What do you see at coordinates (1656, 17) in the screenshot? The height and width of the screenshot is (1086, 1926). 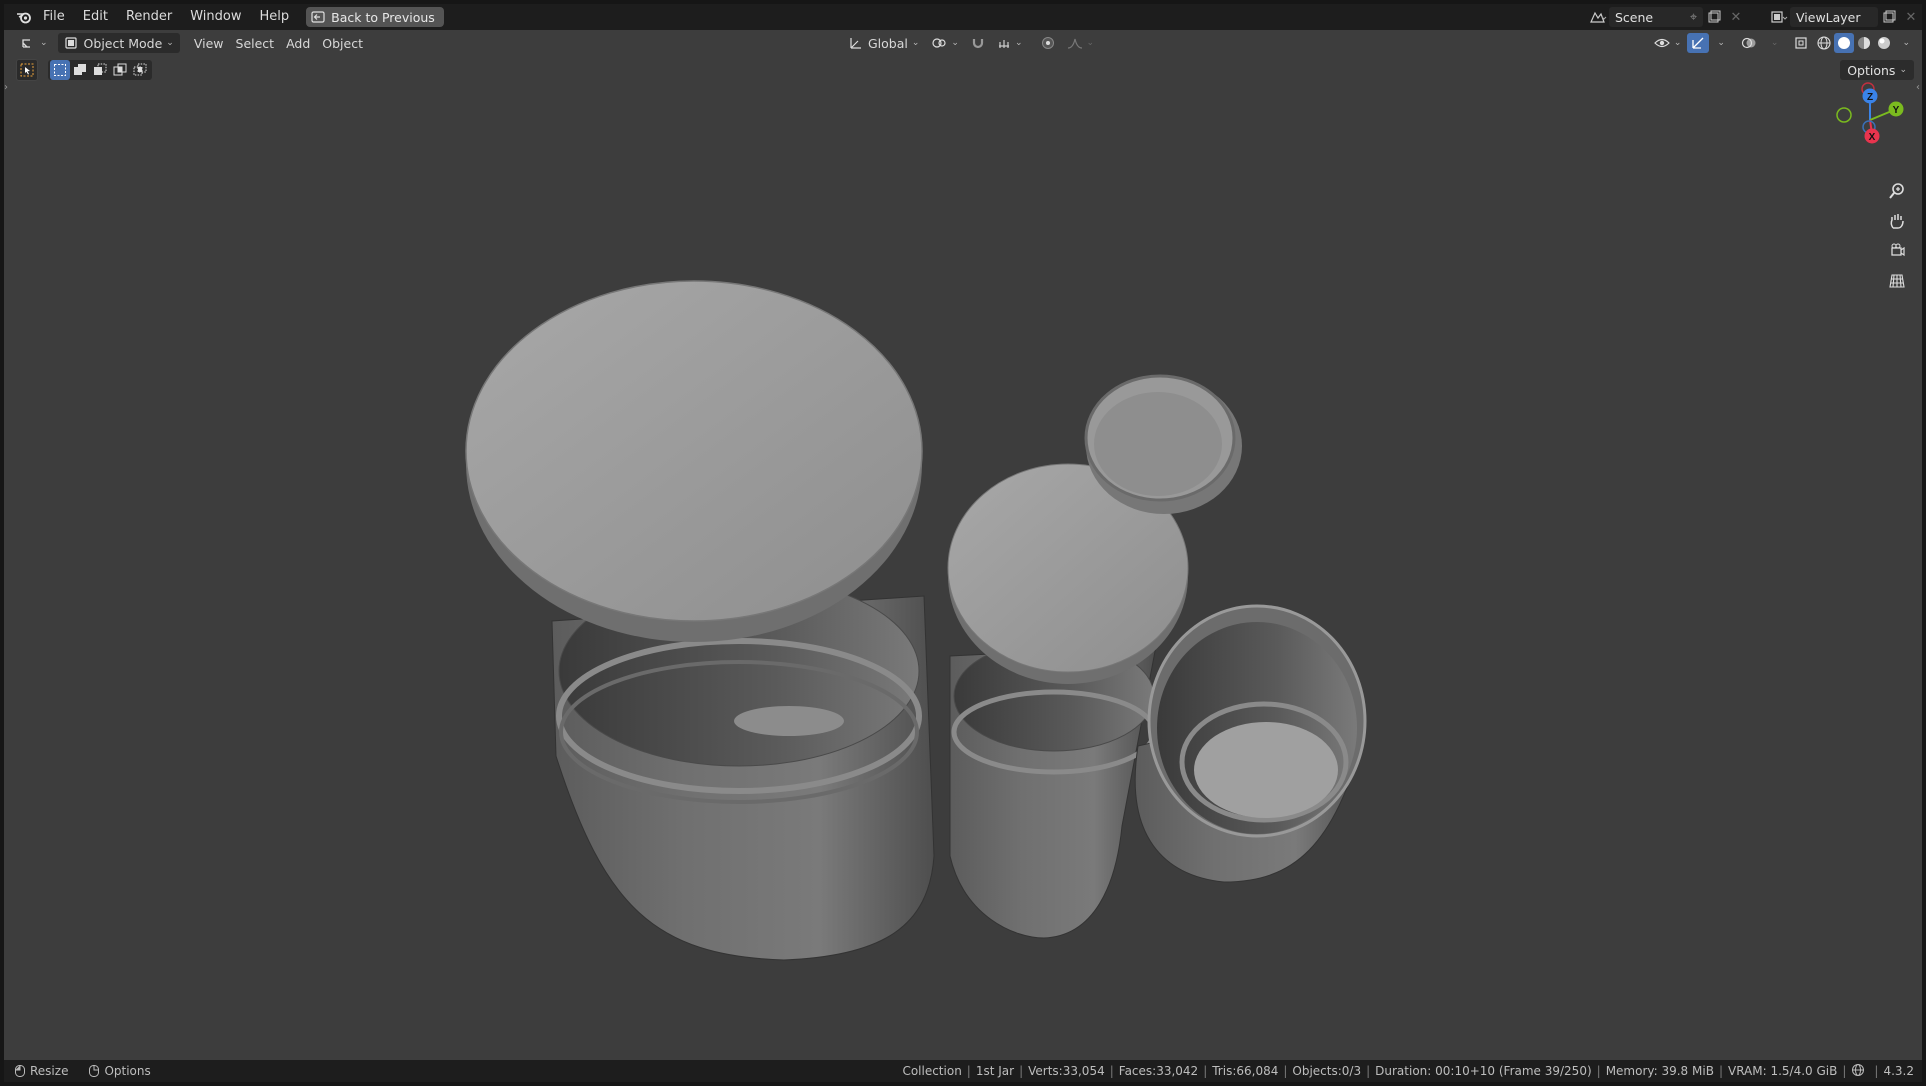 I see `scene-field: Scene ⌖` at bounding box center [1656, 17].